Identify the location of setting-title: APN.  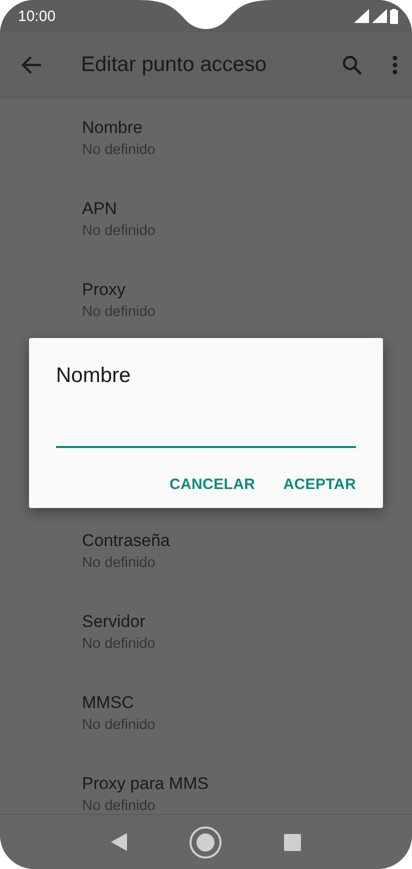
(99, 209).